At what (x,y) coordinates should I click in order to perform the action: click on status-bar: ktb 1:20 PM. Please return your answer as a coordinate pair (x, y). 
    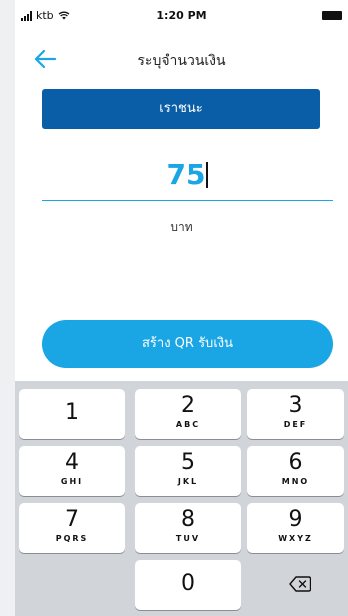
    Looking at the image, I should click on (181, 17).